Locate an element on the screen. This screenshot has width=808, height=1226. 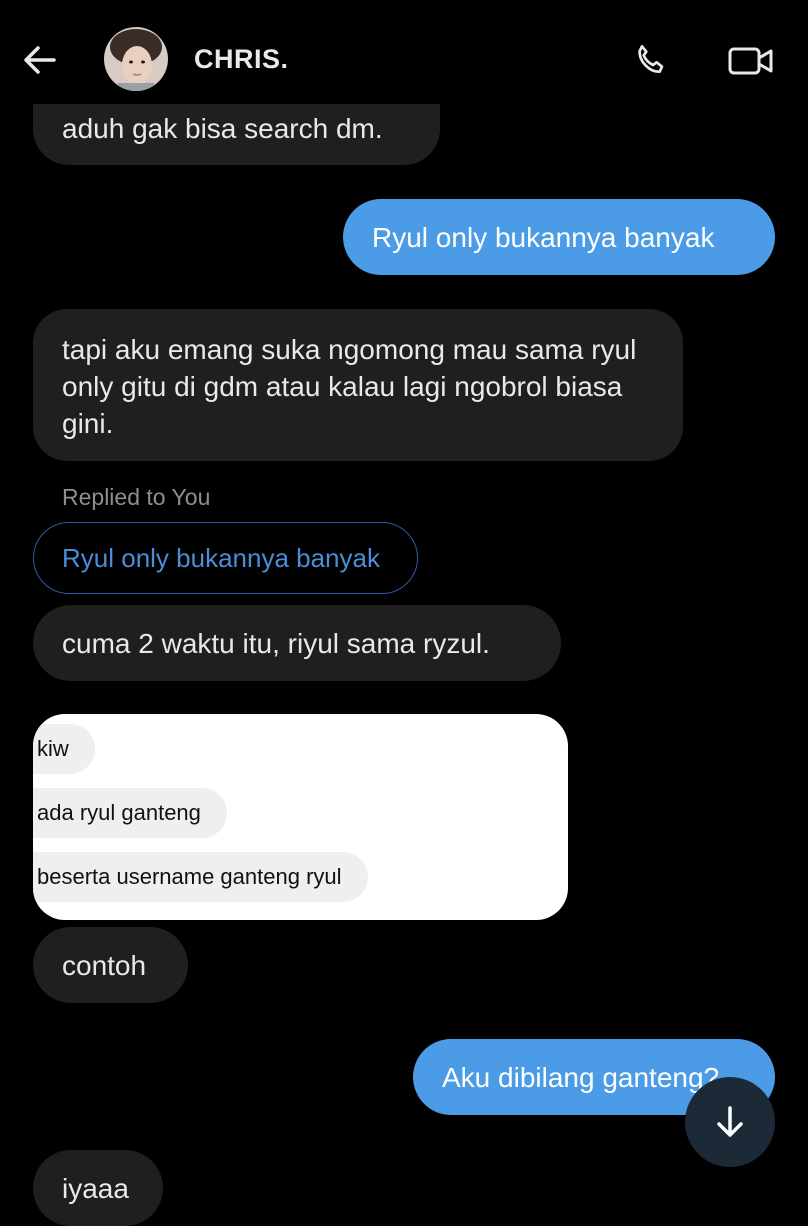
scroll-to-bottom-button is located at coordinates (730, 1122).